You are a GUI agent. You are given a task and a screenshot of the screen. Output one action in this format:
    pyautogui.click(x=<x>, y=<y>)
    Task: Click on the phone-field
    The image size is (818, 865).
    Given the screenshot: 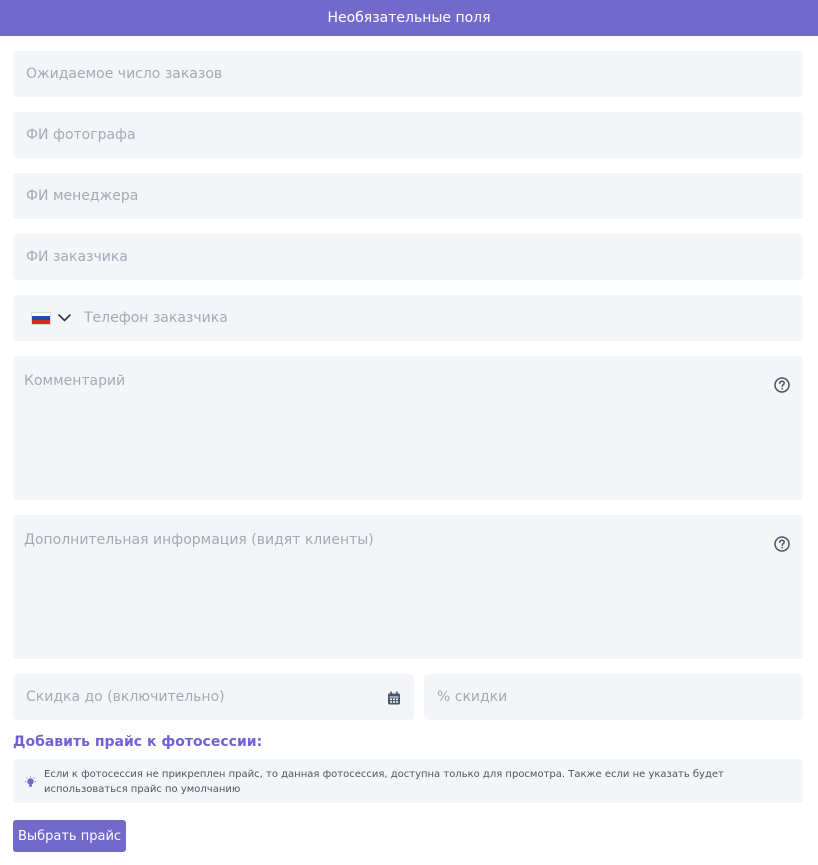 What is the action you would take?
    pyautogui.click(x=408, y=318)
    